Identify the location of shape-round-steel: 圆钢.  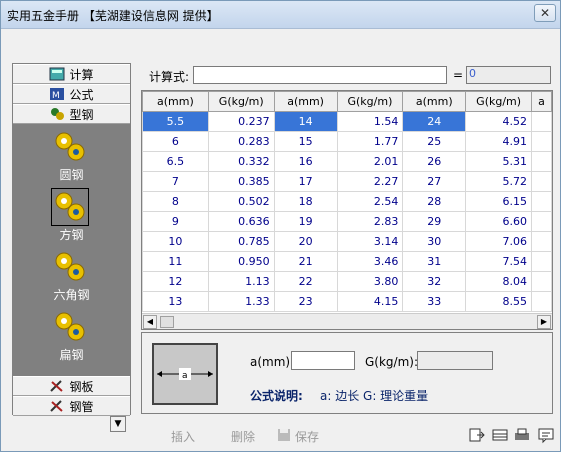
(71, 154).